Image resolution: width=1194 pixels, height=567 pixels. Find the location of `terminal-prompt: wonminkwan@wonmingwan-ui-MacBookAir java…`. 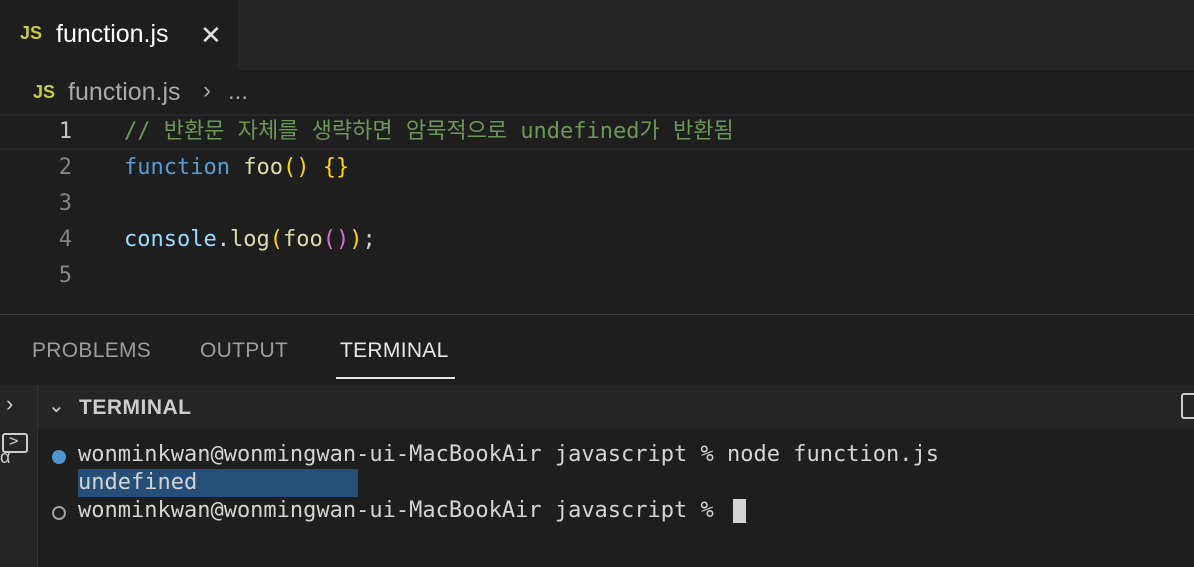

terminal-prompt: wonminkwan@wonmingwan-ui-MacBookAir java… is located at coordinates (403, 510).